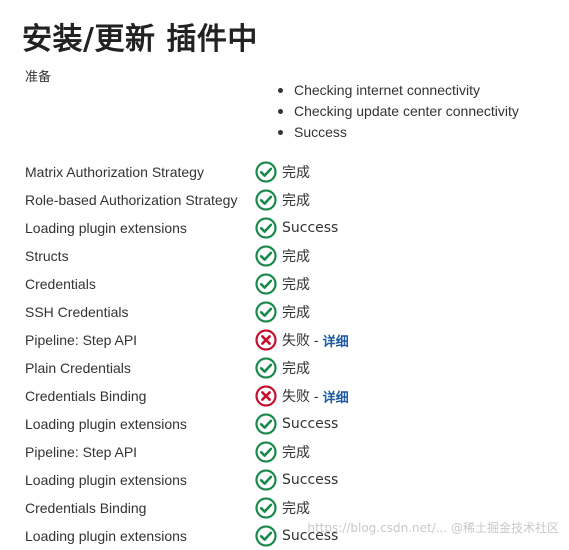 The height and width of the screenshot is (550, 569). I want to click on plugin-row: Plain Credentials 完成, so click(284, 368).